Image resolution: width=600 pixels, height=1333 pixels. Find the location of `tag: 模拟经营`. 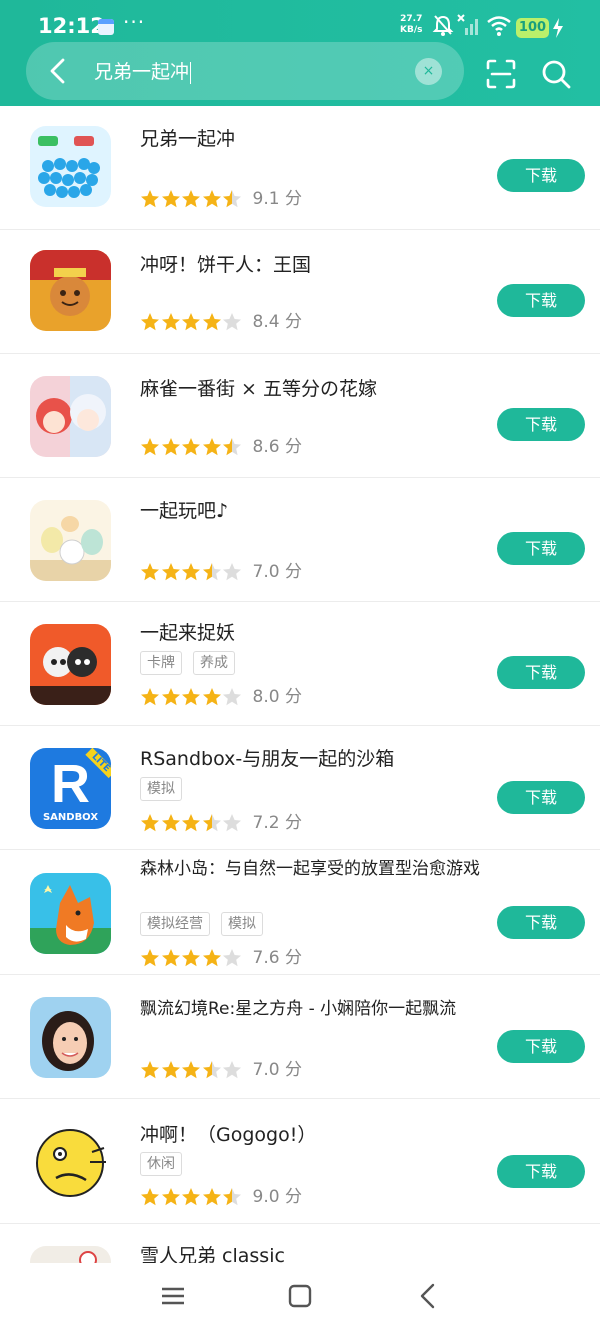

tag: 模拟经营 is located at coordinates (175, 924).